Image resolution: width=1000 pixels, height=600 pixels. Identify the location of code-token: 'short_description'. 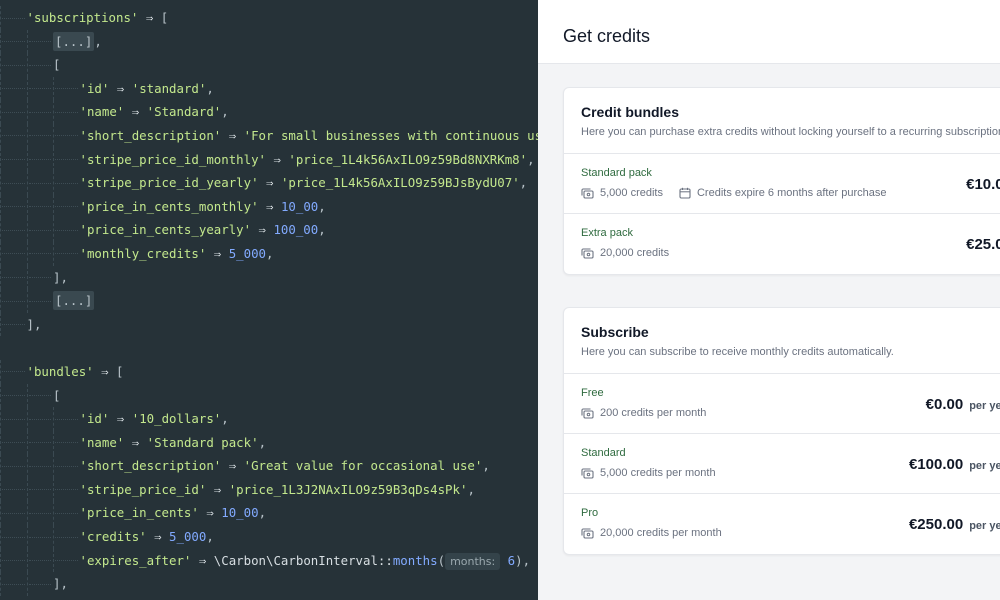
(150, 135).